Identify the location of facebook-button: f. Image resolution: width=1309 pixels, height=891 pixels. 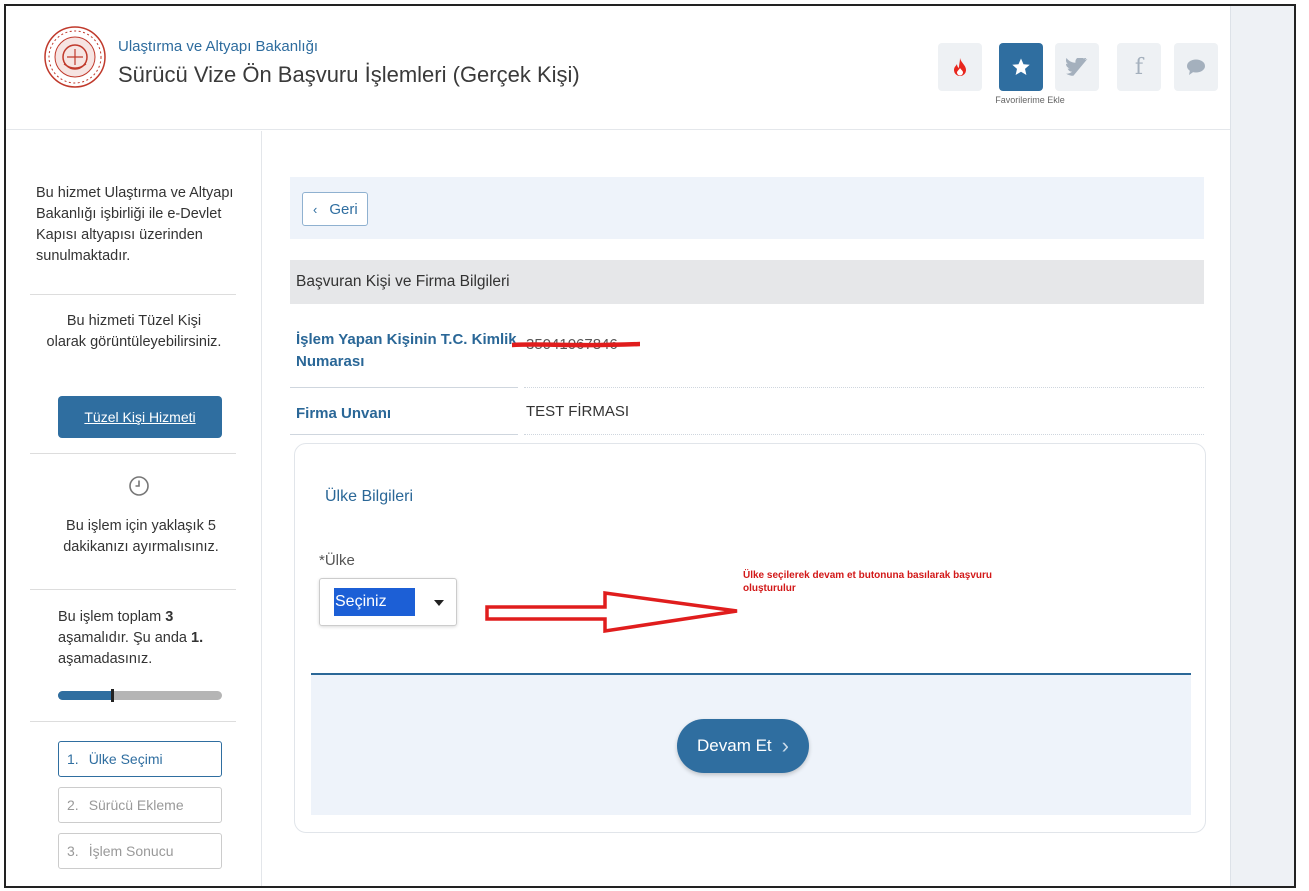
(1139, 67).